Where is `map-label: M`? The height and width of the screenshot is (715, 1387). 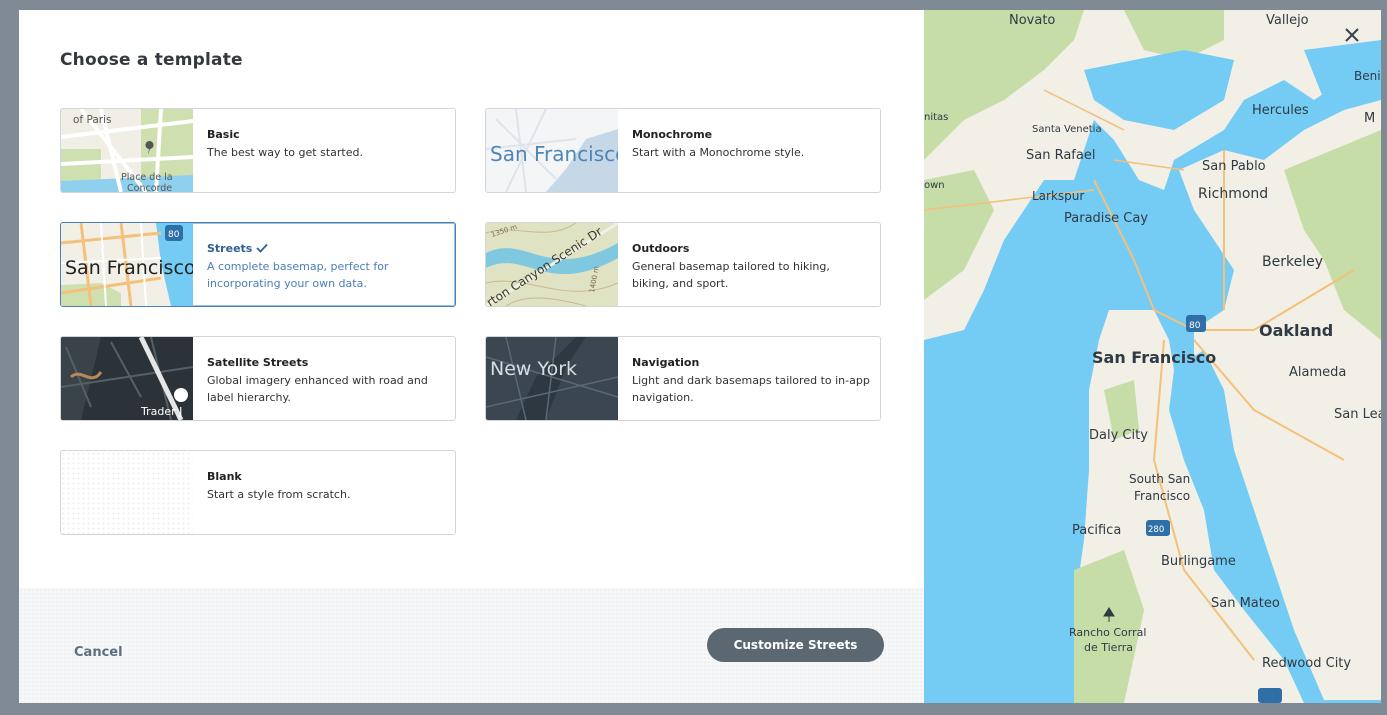
map-label: M is located at coordinates (1369, 118).